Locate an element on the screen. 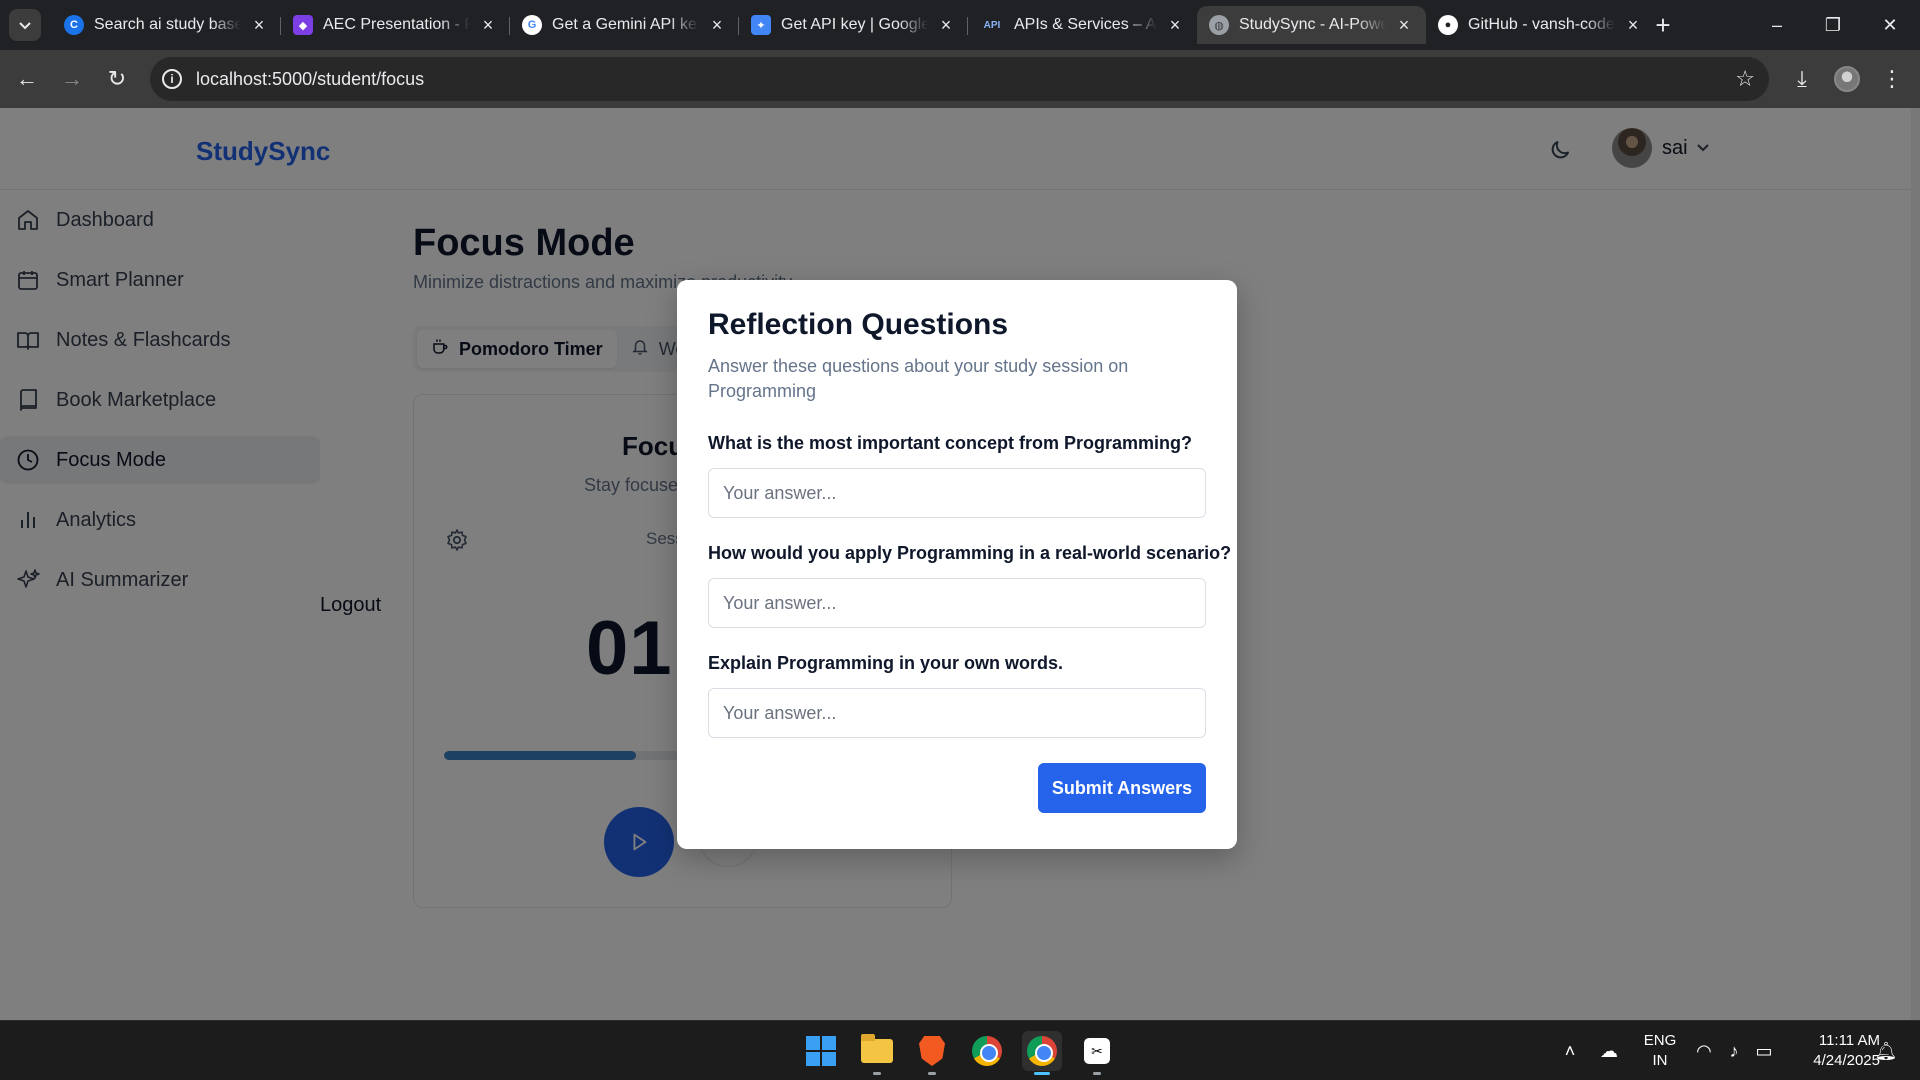 The height and width of the screenshot is (1080, 1920). tab-title: AEC Presentation - Pi is located at coordinates (396, 24).